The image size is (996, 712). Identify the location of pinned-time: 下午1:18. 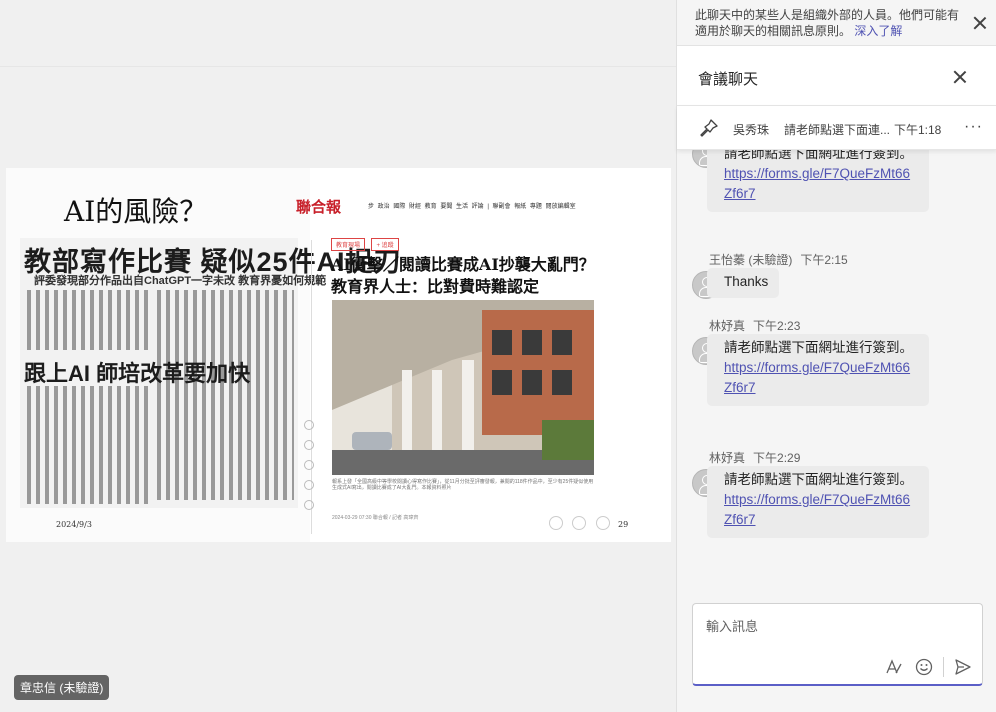
(918, 130).